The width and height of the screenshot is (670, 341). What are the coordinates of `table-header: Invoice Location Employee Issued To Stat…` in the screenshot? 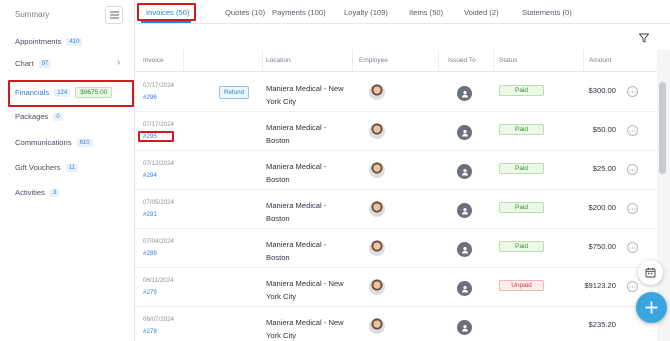 It's located at (396, 61).